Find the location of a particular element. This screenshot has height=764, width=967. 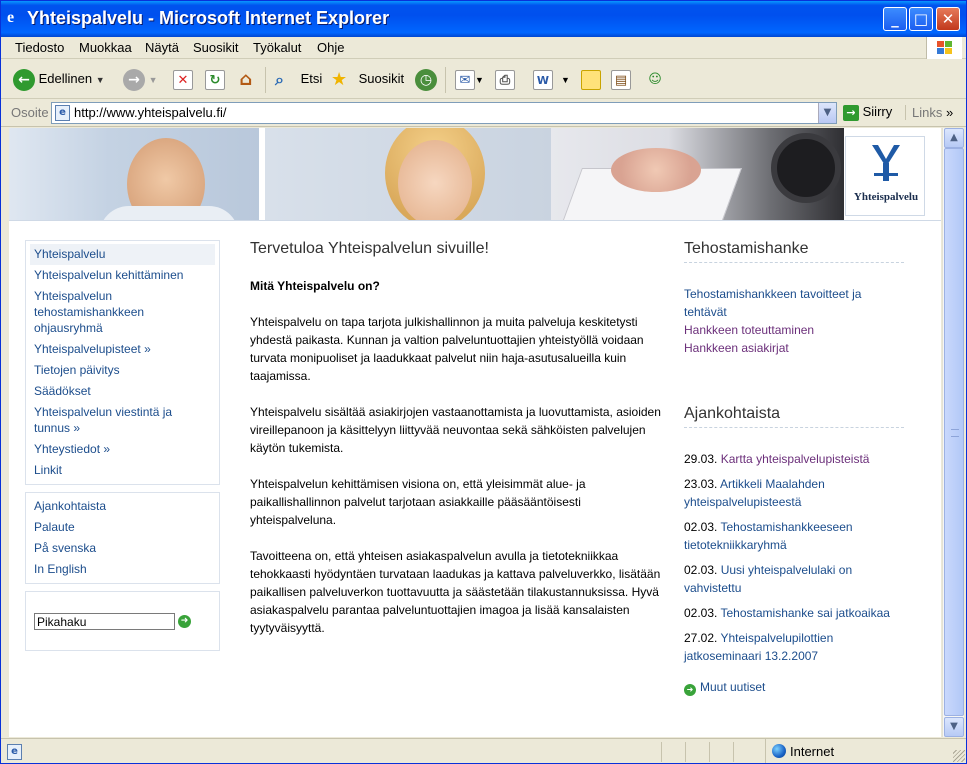

nav-viestinta: Yhteispalvelun viestintä ja tunnus » is located at coordinates (122, 420).